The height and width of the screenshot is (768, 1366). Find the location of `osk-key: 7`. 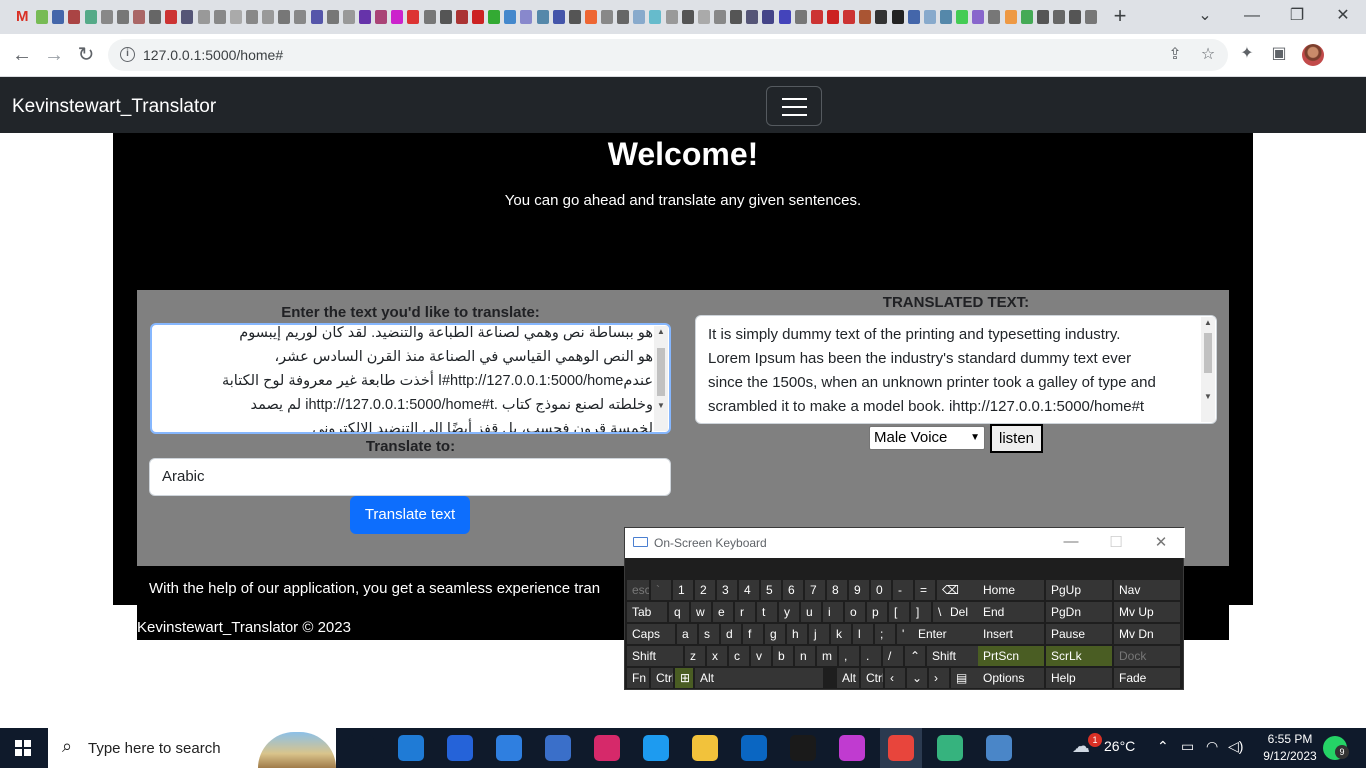

osk-key: 7 is located at coordinates (815, 590).